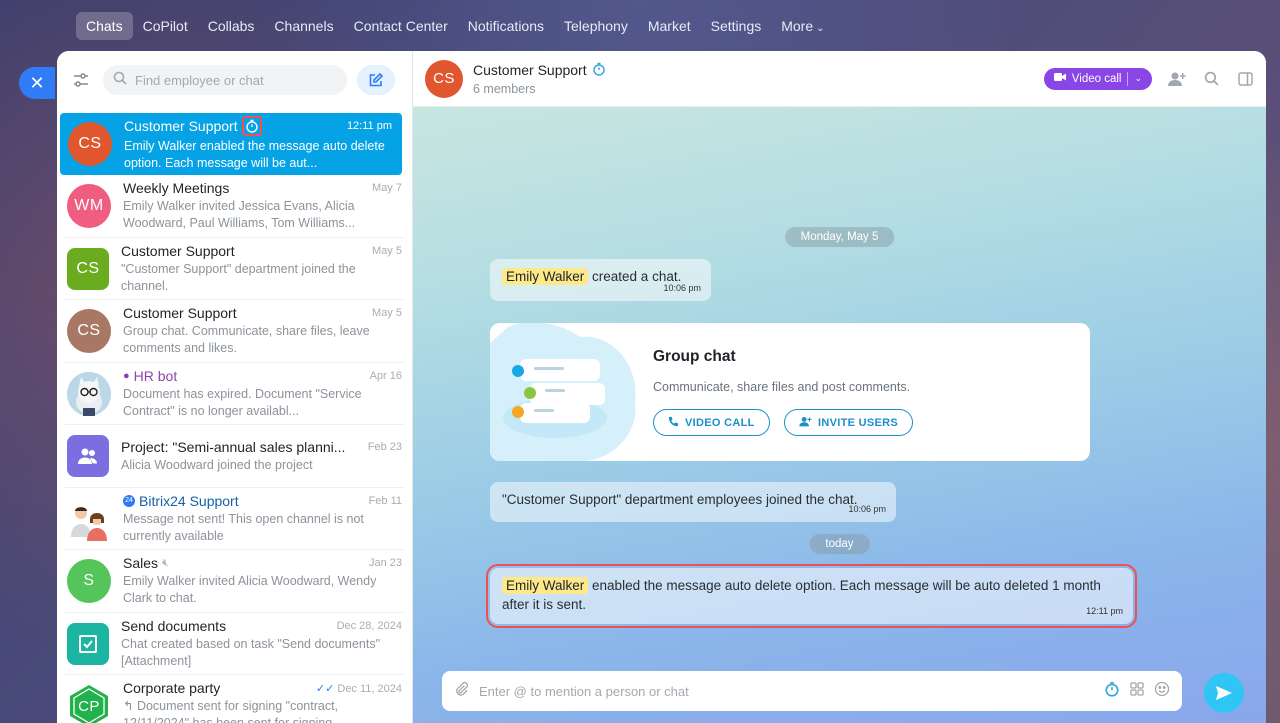 Image resolution: width=1280 pixels, height=723 pixels. What do you see at coordinates (303, 26) in the screenshot?
I see `nav-channels: Channels` at bounding box center [303, 26].